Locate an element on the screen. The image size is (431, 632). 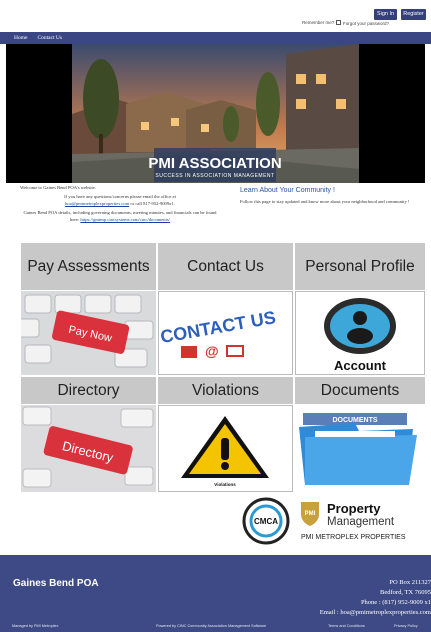
account-image-text: Account is located at coordinates (360, 365).